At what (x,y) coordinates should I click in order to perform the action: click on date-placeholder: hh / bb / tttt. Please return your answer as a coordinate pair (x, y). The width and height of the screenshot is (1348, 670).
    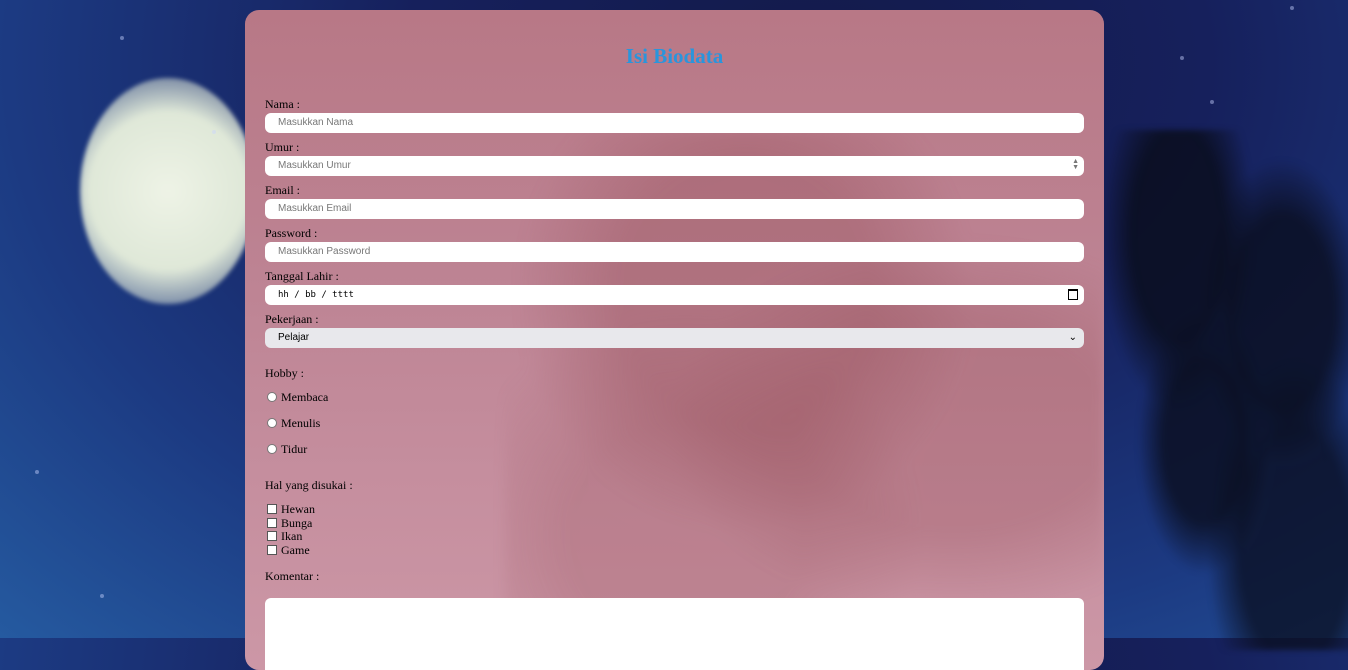
    Looking at the image, I should click on (316, 295).